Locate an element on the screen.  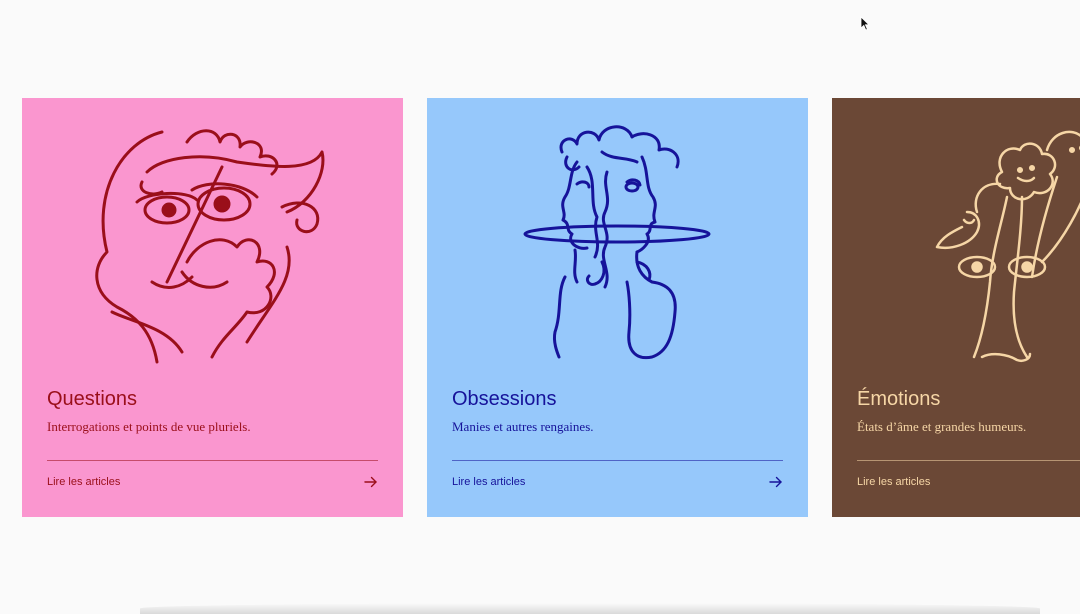
two-faces-illustration is located at coordinates (617, 242).